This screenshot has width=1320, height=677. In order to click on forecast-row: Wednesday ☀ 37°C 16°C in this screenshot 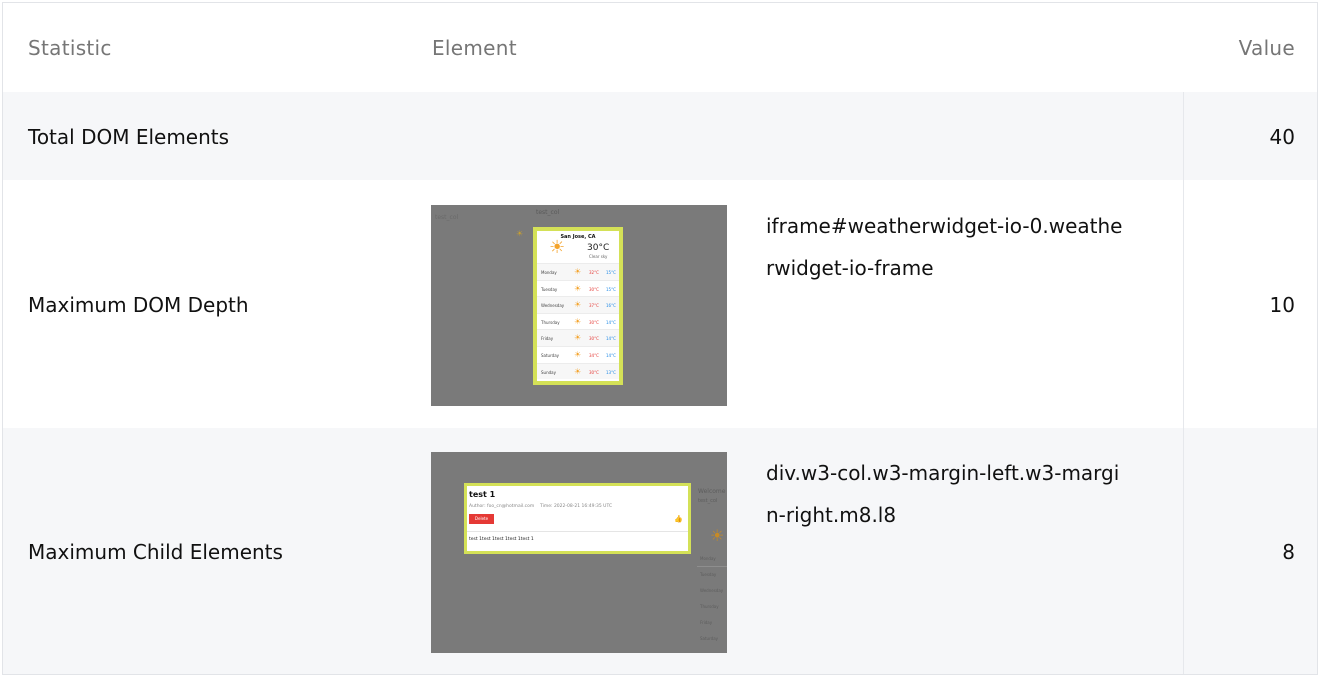, I will do `click(578, 304)`.